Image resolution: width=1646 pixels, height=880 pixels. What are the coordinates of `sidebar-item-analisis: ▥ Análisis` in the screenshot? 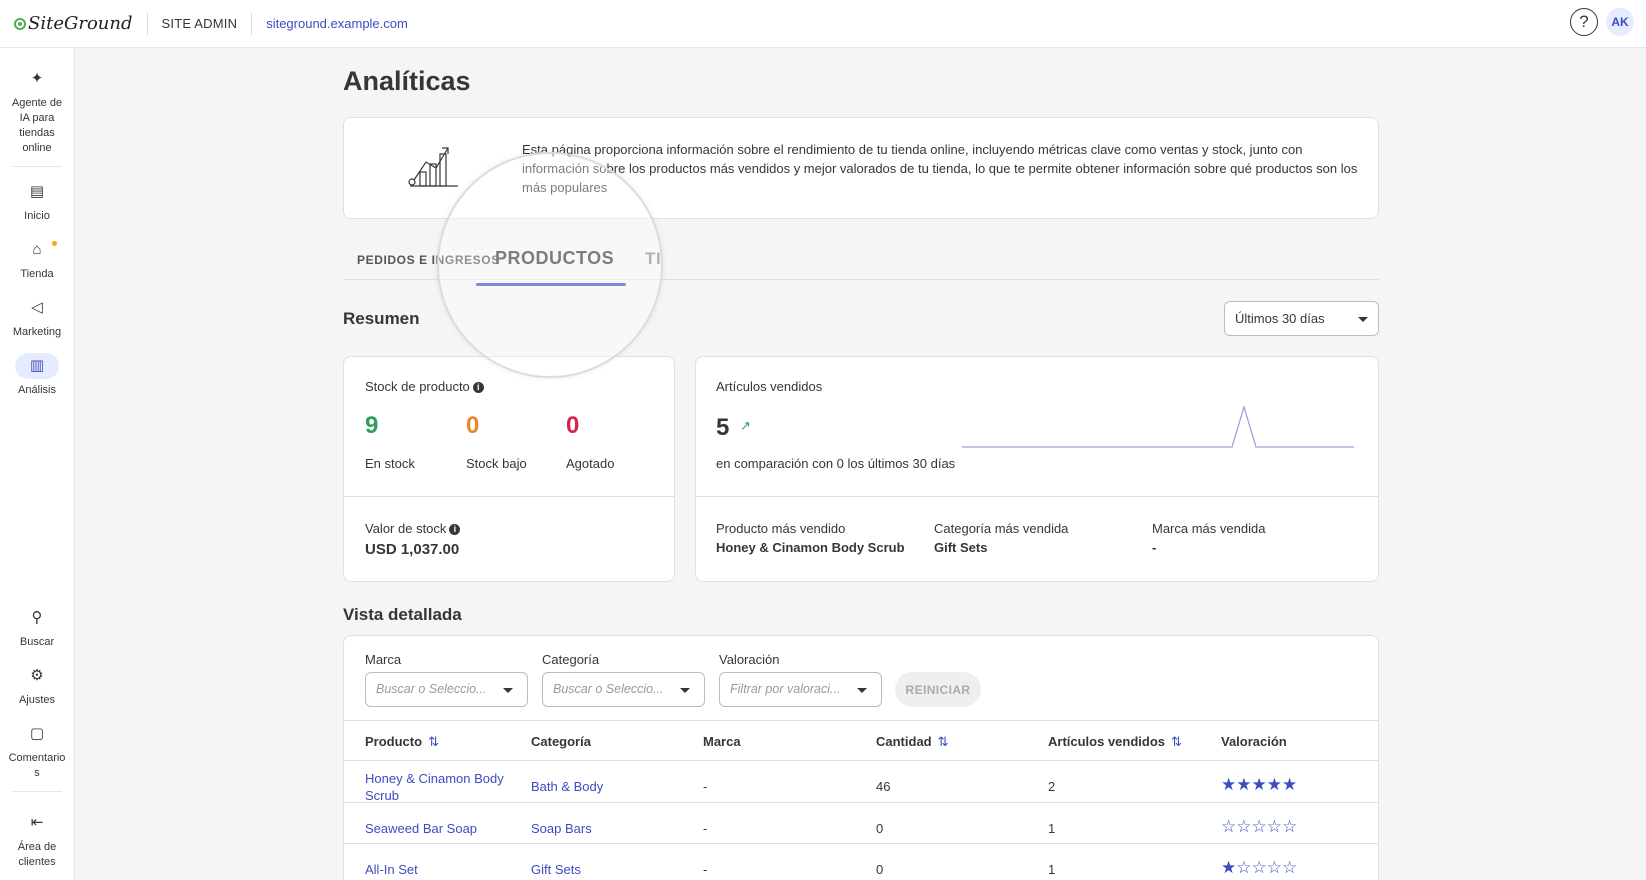 It's located at (37, 375).